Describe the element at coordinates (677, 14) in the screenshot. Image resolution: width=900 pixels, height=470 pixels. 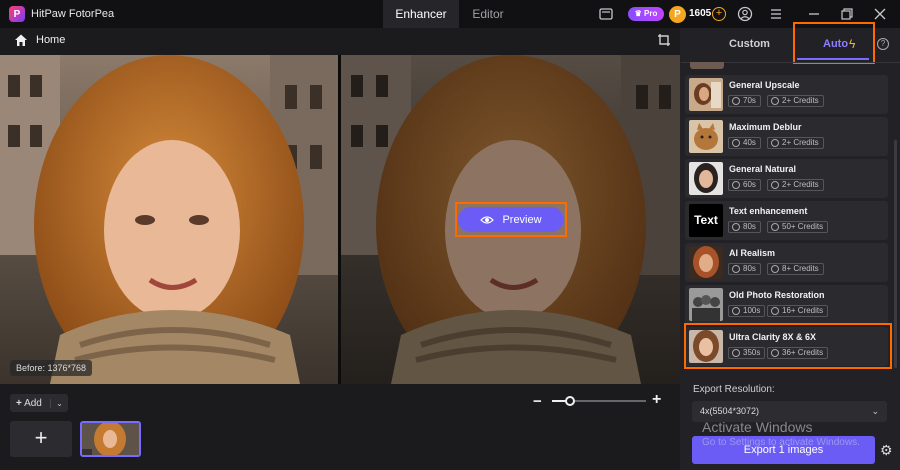
I see `credit-coin-icon: P` at that location.